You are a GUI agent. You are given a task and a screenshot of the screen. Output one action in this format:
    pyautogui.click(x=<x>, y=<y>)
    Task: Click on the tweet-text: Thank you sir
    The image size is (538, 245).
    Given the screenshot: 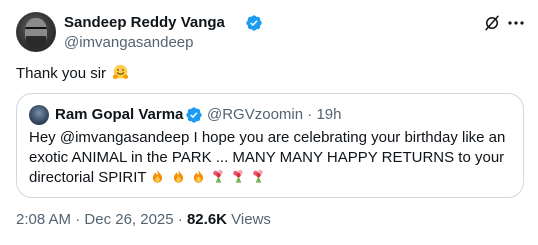 What is the action you would take?
    pyautogui.click(x=72, y=74)
    